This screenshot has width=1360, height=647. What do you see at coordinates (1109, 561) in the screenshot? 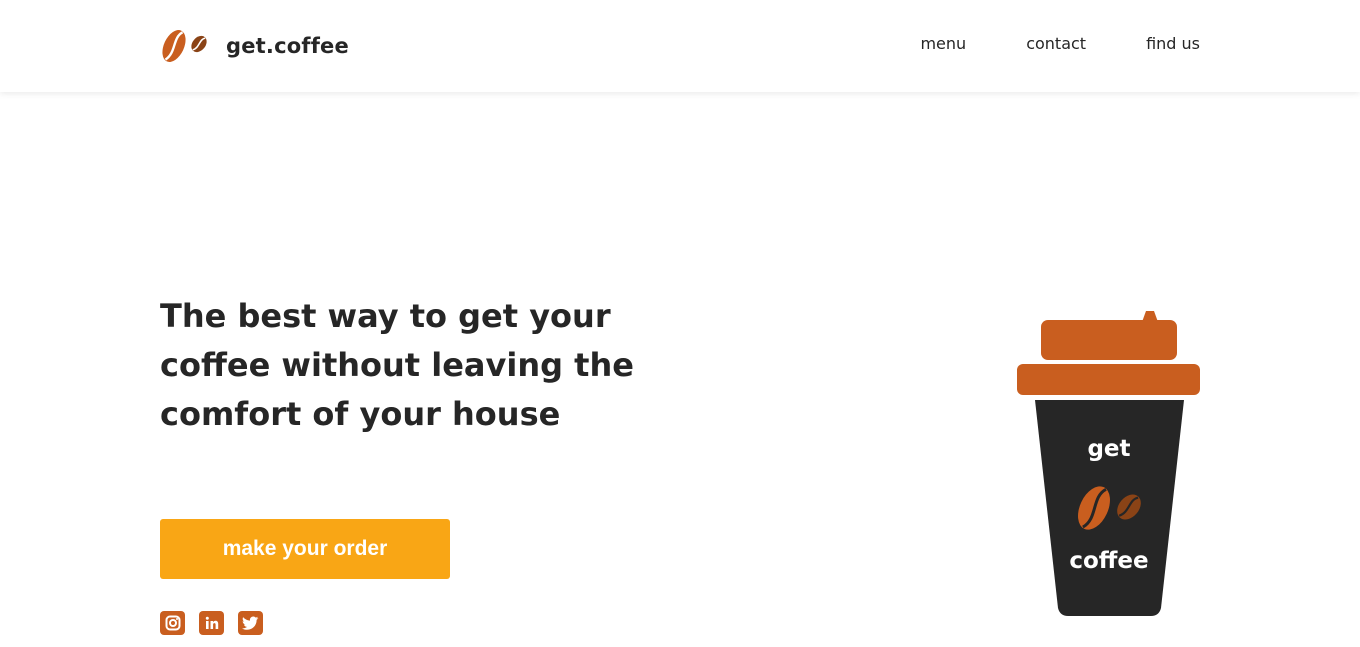
I see `cup-text-coffee: coffee` at bounding box center [1109, 561].